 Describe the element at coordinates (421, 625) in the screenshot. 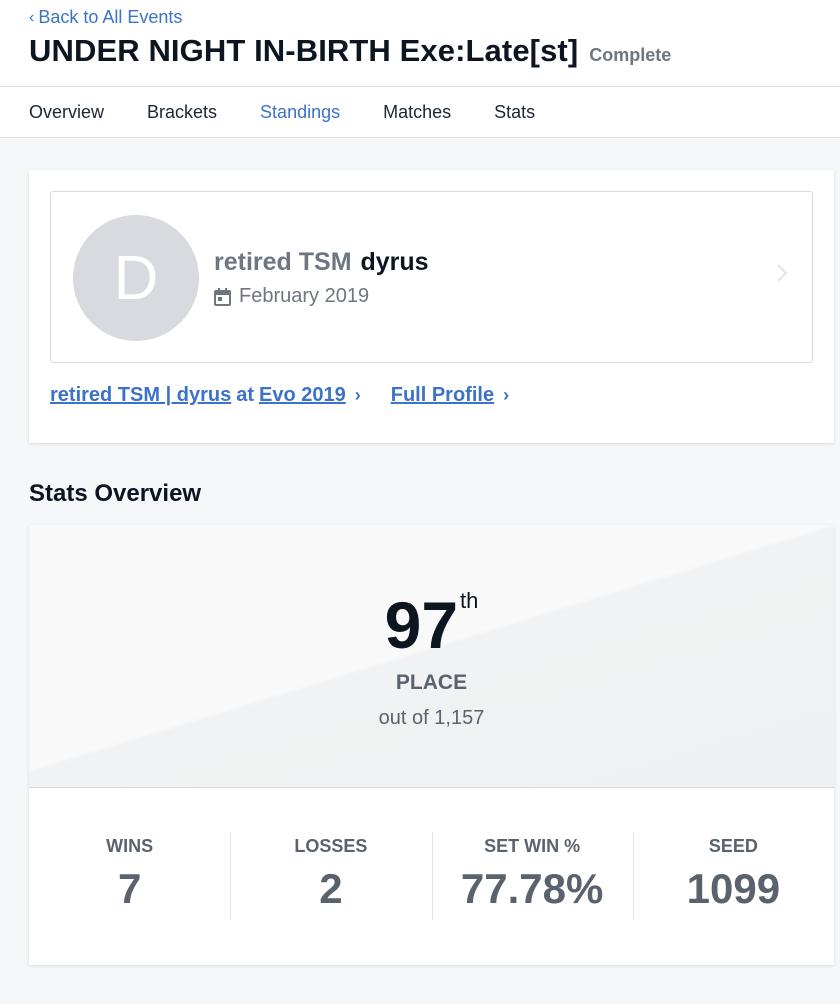

I see `placement-value: 97` at that location.